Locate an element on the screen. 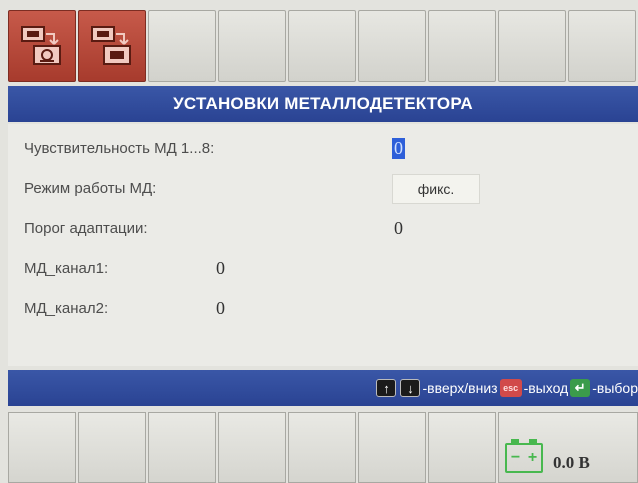 The width and height of the screenshot is (638, 483). enter-key-icon: ↵ is located at coordinates (580, 388).